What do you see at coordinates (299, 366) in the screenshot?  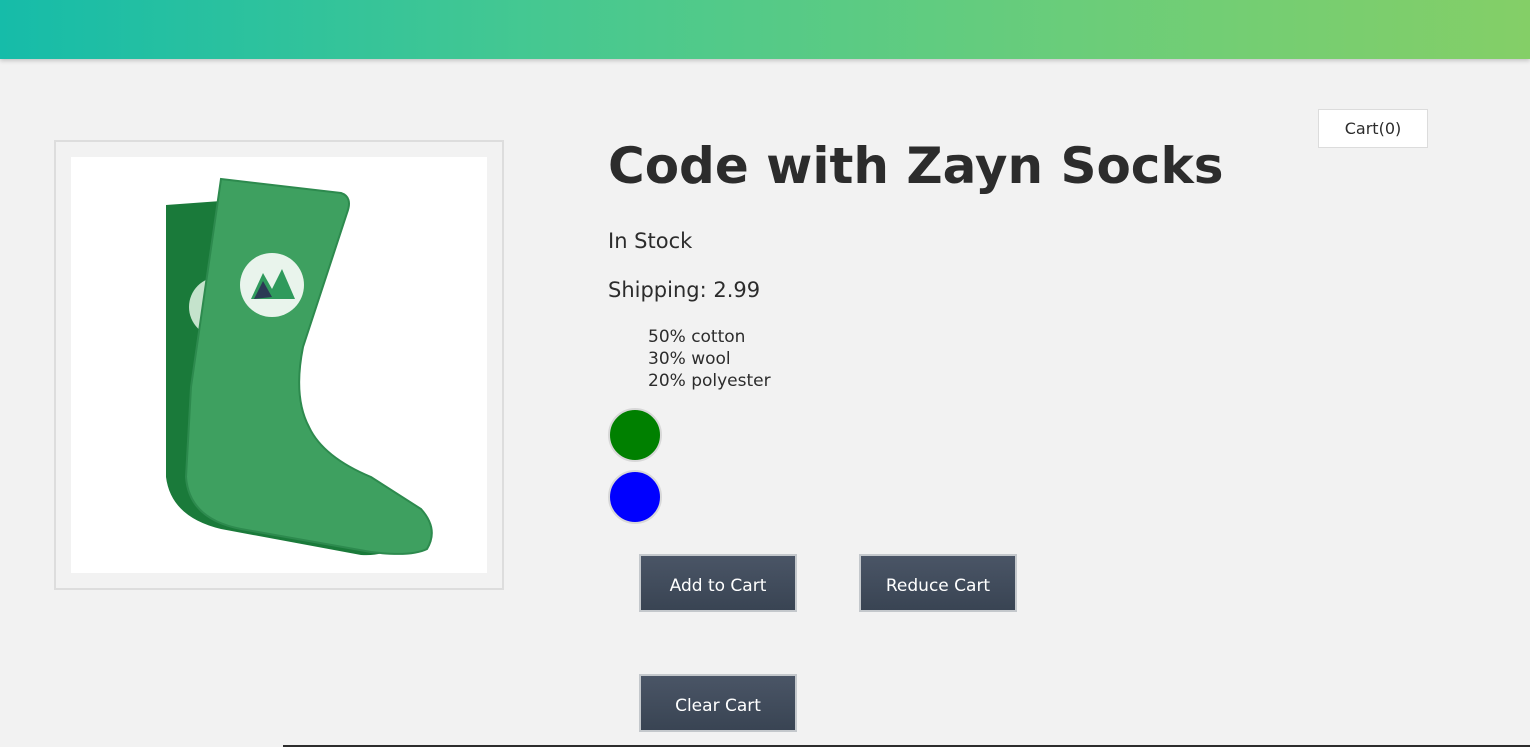 I see `green-socks-image` at bounding box center [299, 366].